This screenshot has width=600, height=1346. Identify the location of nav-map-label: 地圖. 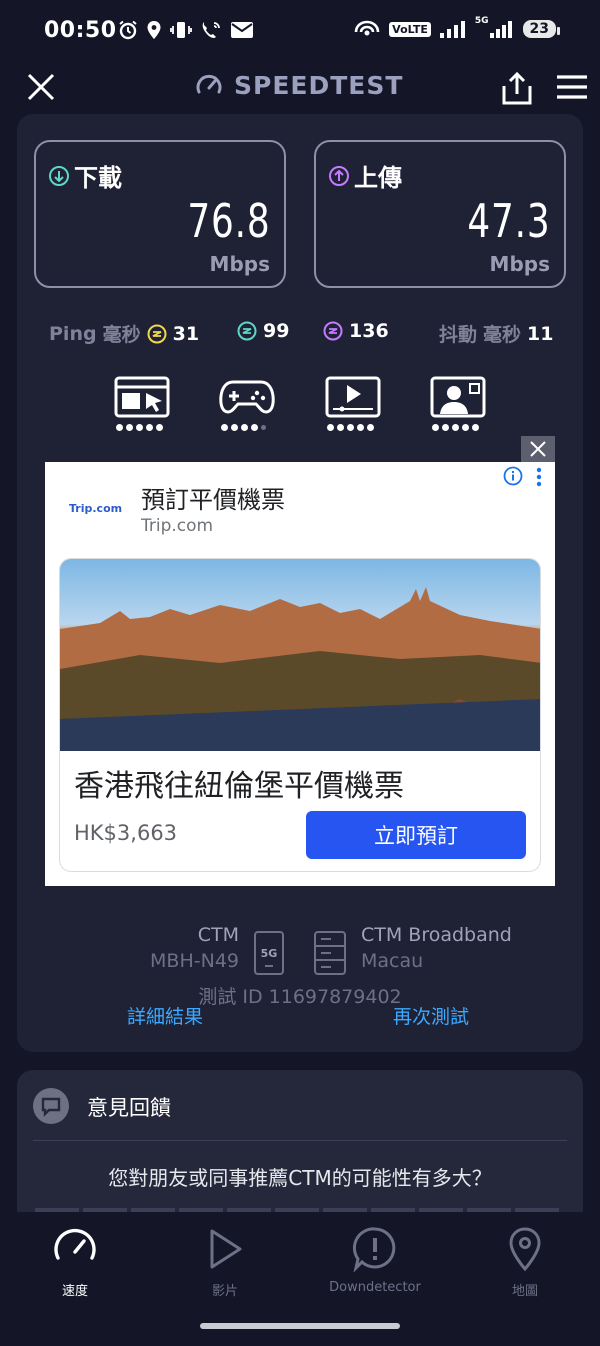
(524, 1291).